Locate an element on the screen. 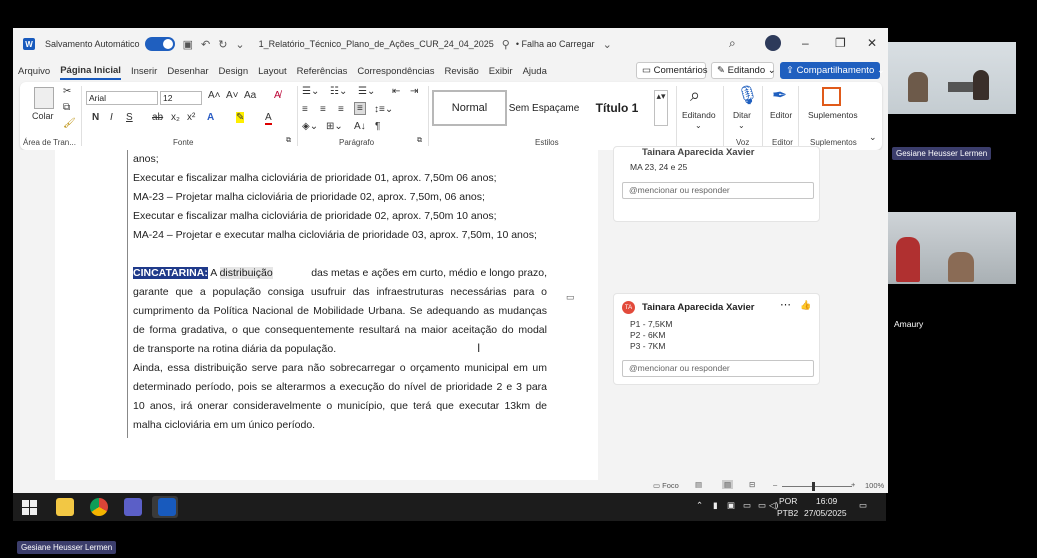 This screenshot has width=1037, height=558. chrome-icon is located at coordinates (99, 507).